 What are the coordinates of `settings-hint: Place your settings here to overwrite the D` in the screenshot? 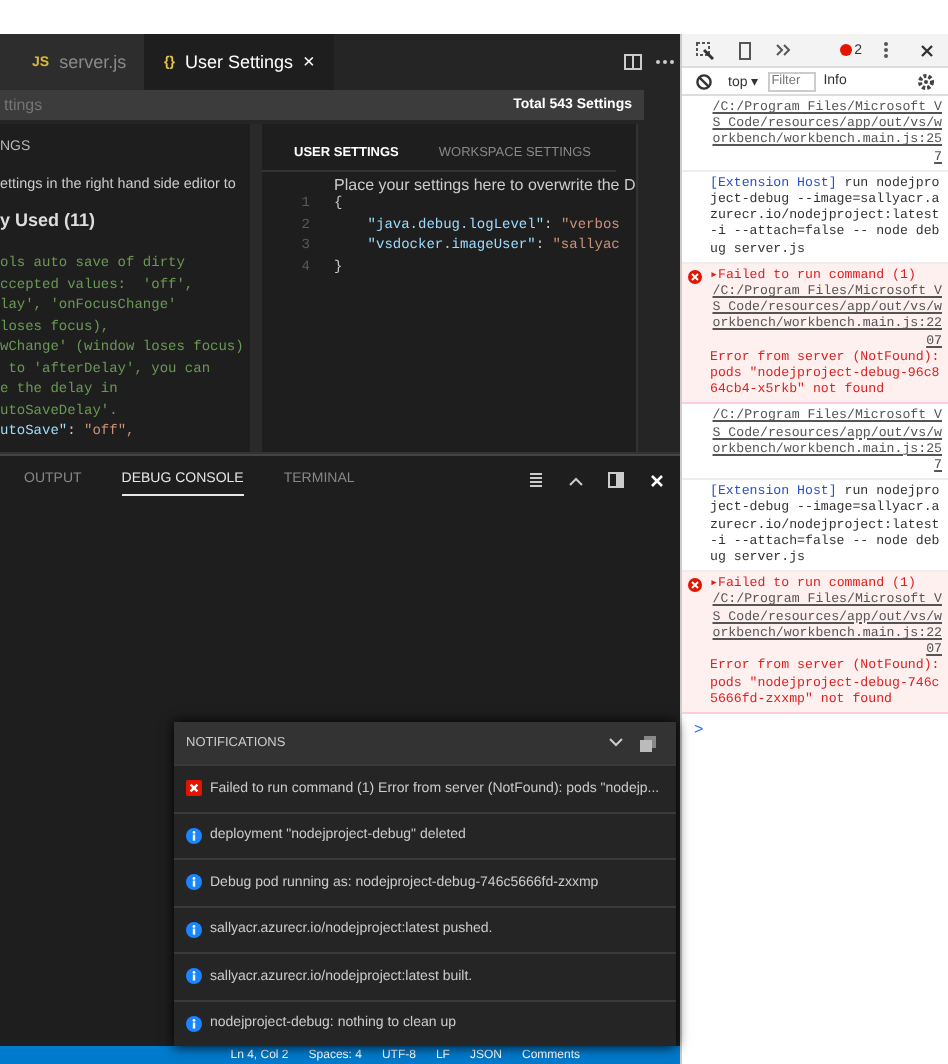 It's located at (484, 185).